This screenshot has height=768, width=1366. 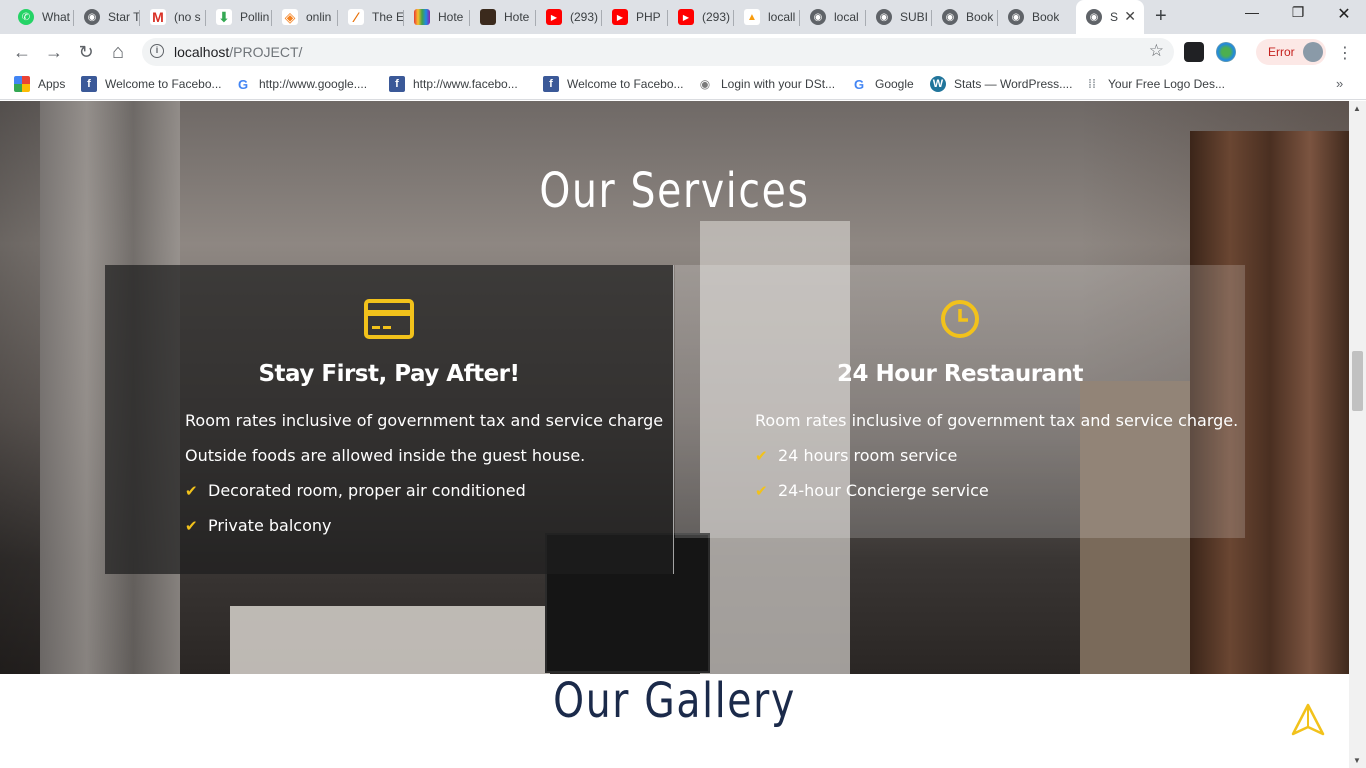 What do you see at coordinates (1114, 17) in the screenshot?
I see `tab-title: S` at bounding box center [1114, 17].